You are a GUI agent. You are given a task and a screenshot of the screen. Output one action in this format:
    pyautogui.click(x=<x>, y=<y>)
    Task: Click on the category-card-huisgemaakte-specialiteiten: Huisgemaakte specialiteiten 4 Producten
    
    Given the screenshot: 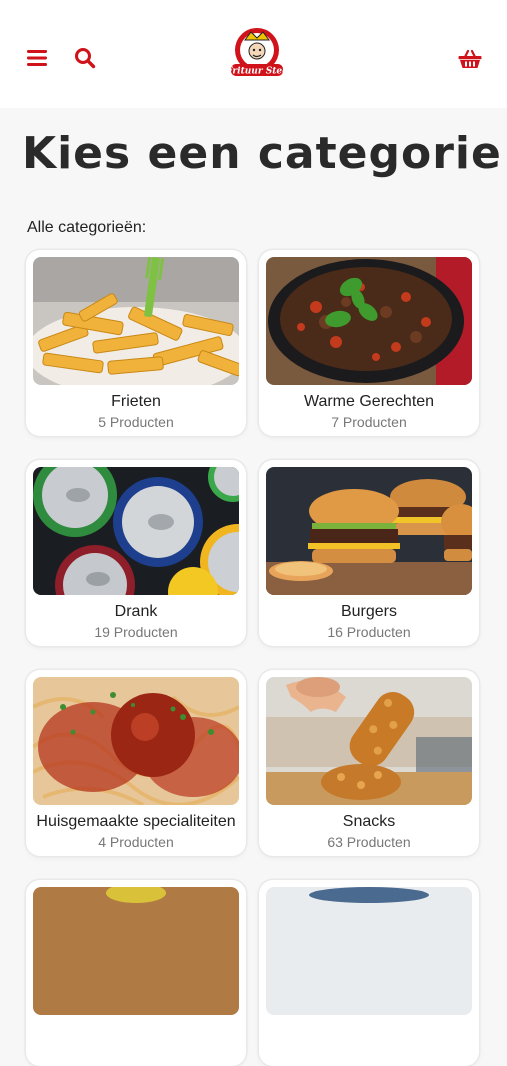 What is the action you would take?
    pyautogui.click(x=136, y=763)
    